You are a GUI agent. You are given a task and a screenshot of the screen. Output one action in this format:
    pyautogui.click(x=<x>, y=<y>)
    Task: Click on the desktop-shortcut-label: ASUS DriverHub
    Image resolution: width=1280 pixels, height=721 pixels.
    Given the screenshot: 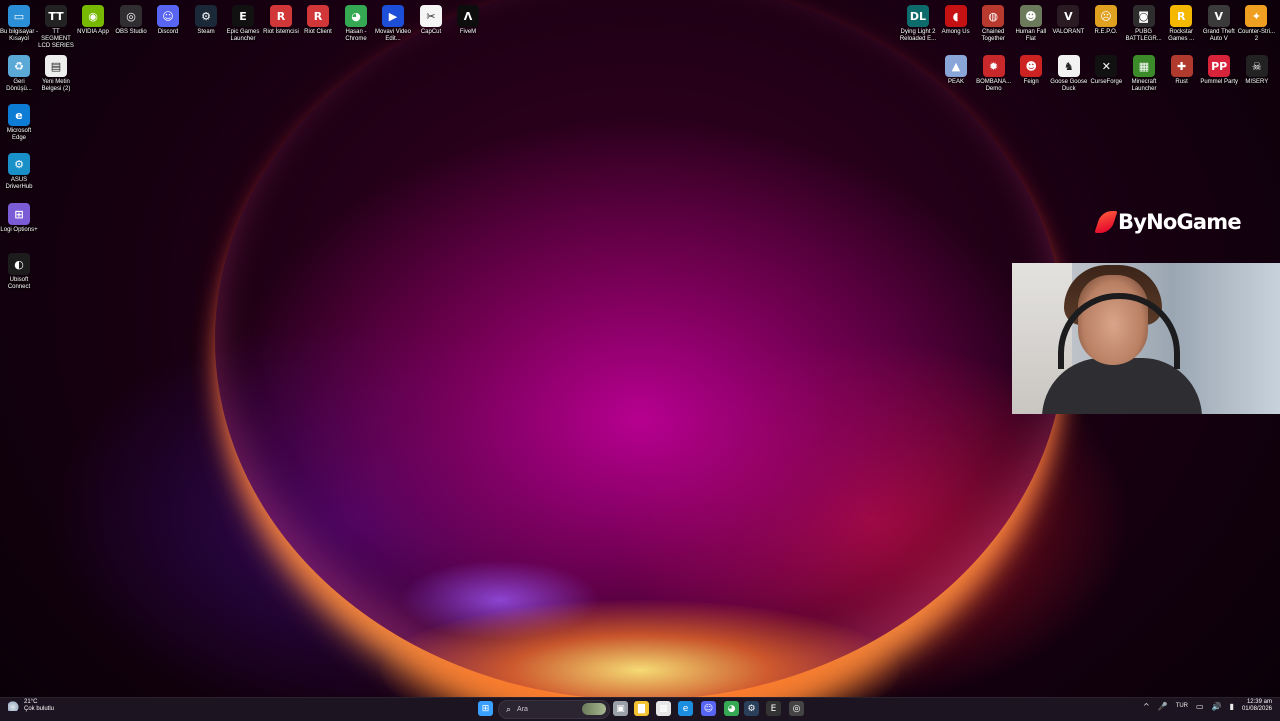 What is the action you would take?
    pyautogui.click(x=19, y=183)
    